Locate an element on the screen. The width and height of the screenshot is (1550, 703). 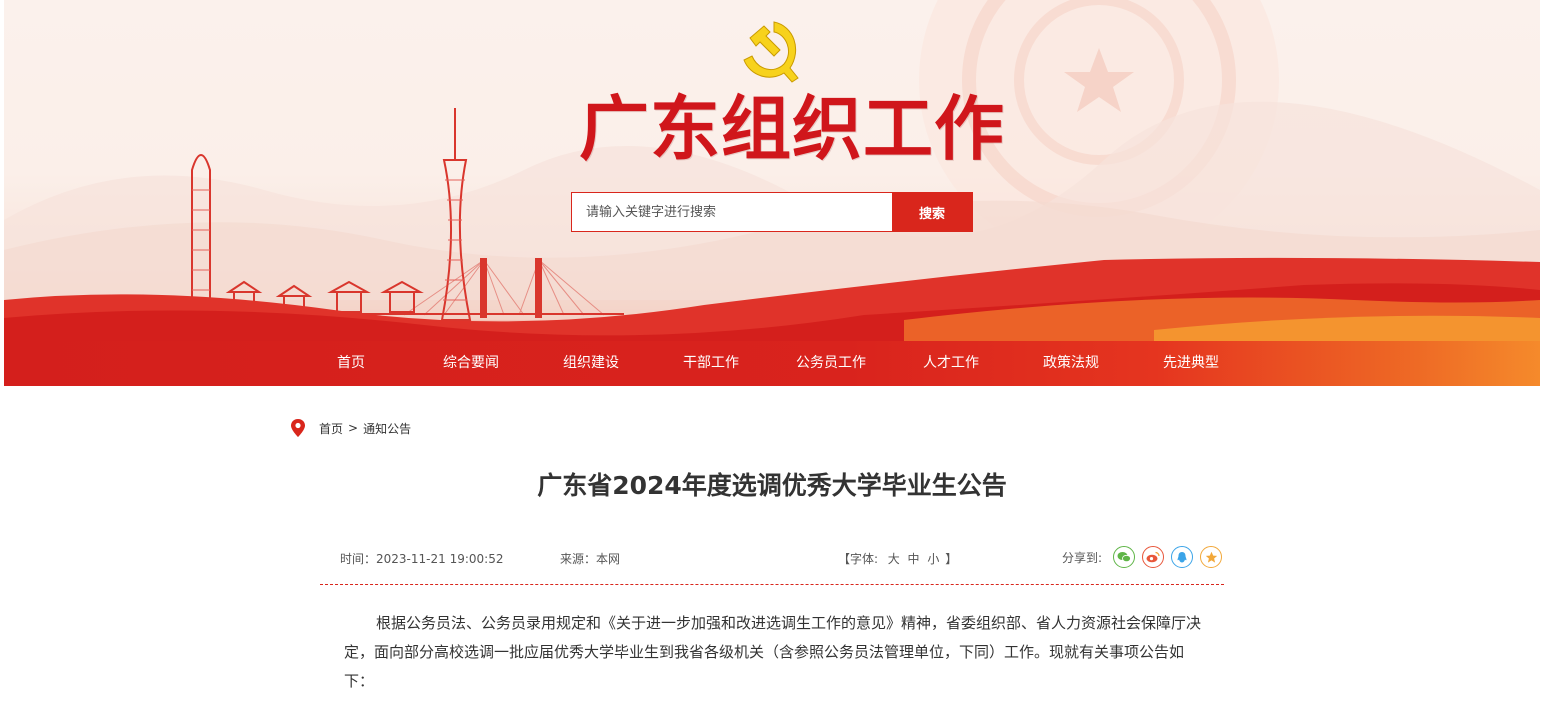
location-pin-icon is located at coordinates (298, 428).